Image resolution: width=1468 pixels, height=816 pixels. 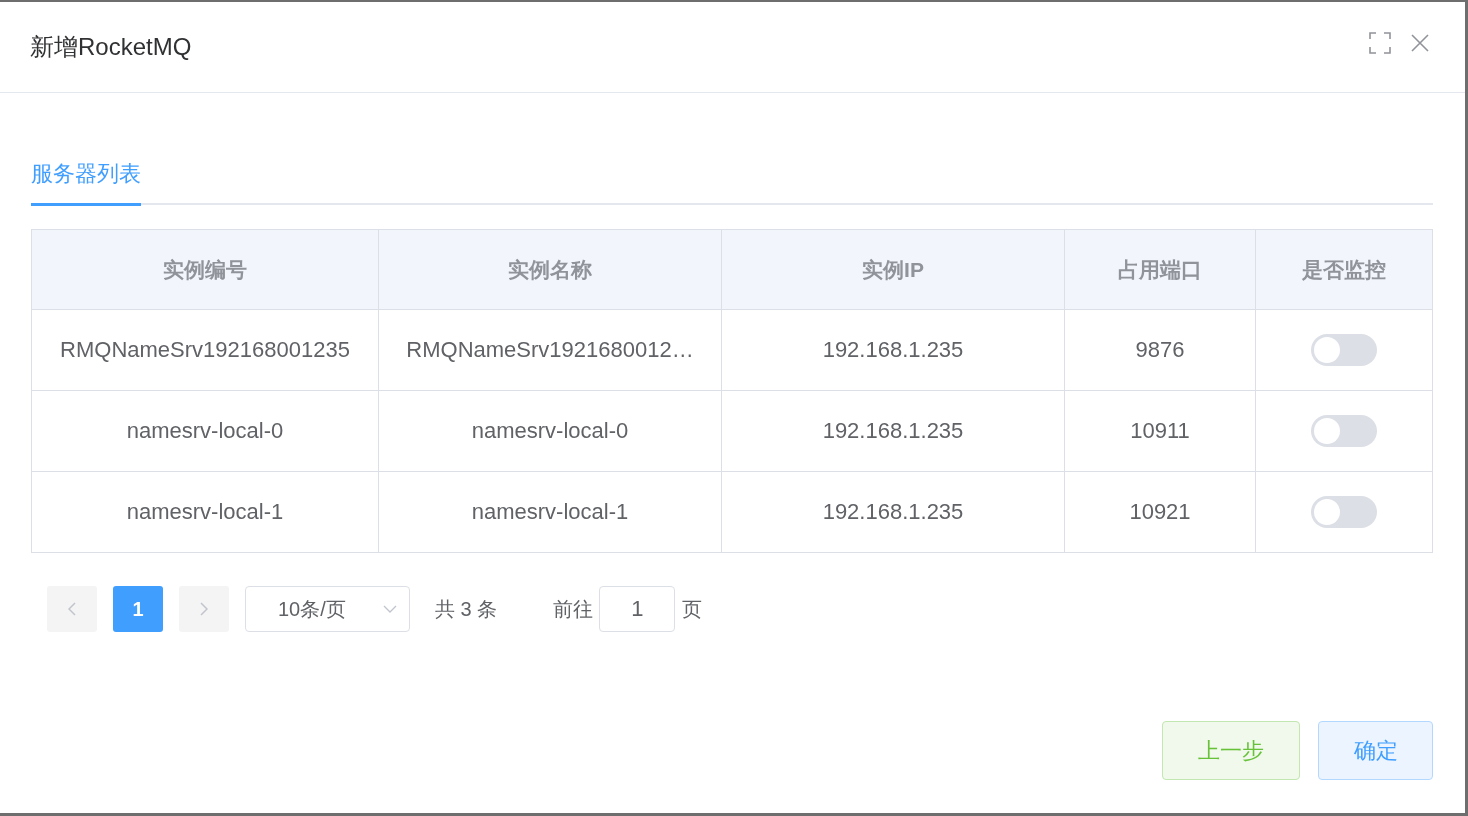 I want to click on table-cell: 10911, so click(x=1160, y=431).